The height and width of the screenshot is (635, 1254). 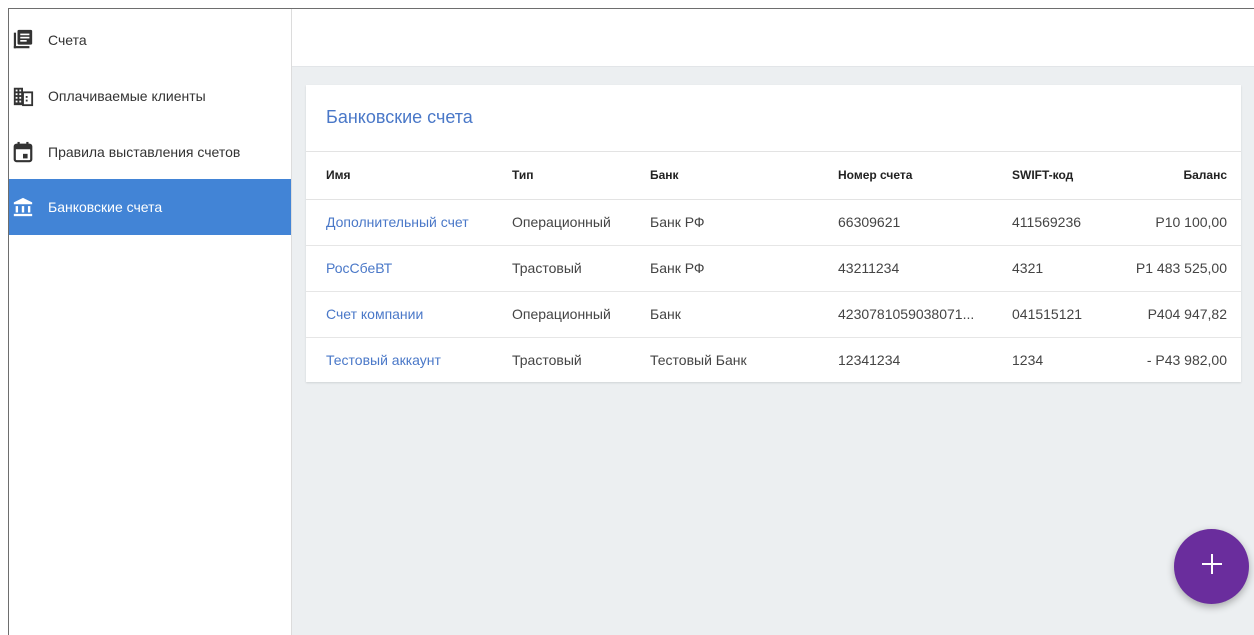 What do you see at coordinates (150, 40) in the screenshot?
I see `sidebar-item-invoices: Счета` at bounding box center [150, 40].